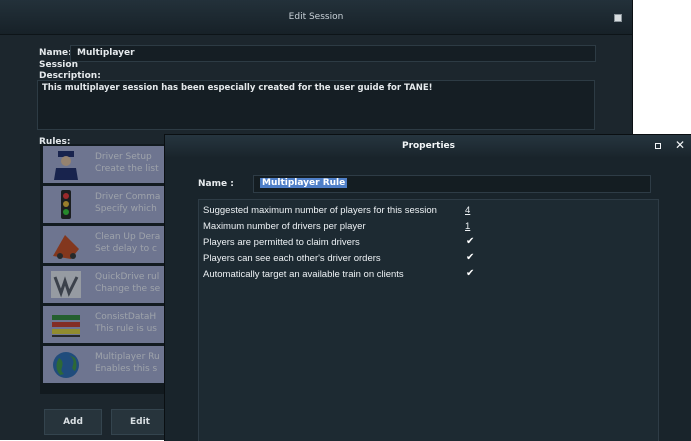 This screenshot has width=691, height=441. Describe the element at coordinates (470, 241) in the screenshot. I see `claim-drivers-checkbox: ✔` at that location.